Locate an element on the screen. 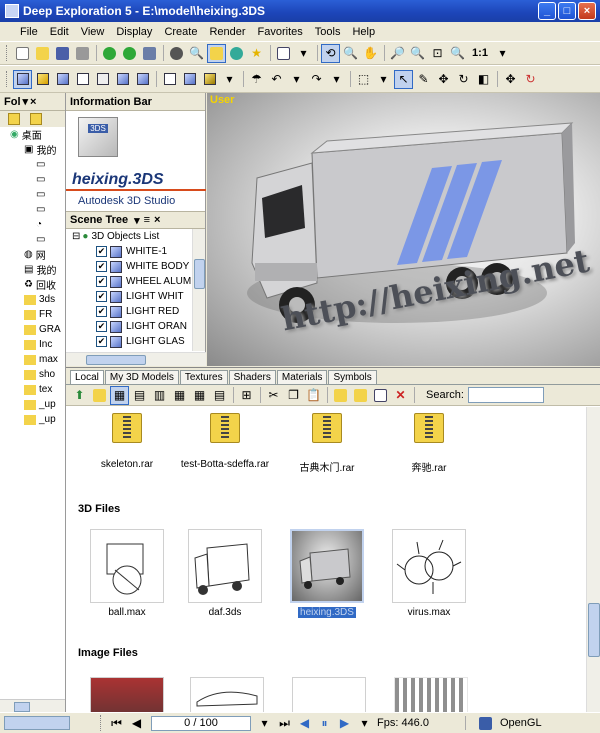  open-folder-icon is located at coordinates (99, 395).